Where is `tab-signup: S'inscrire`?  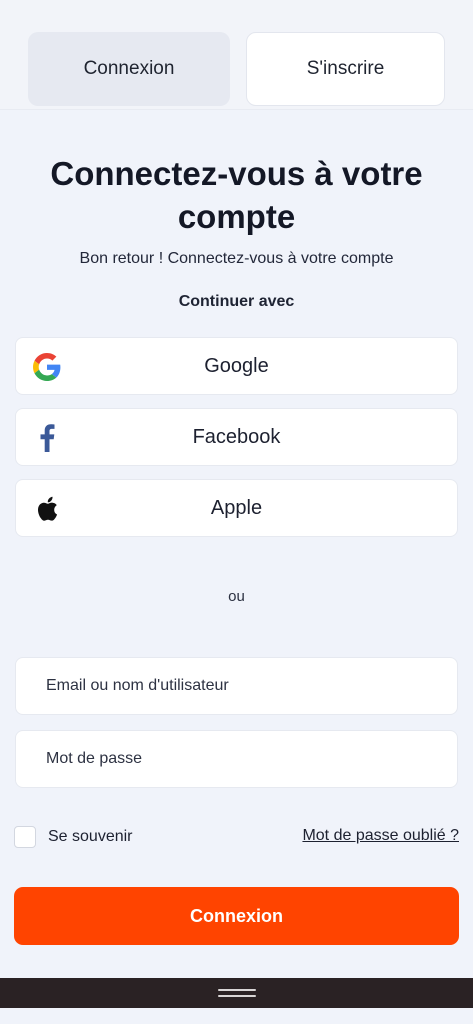
tab-signup: S'inscrire is located at coordinates (345, 69).